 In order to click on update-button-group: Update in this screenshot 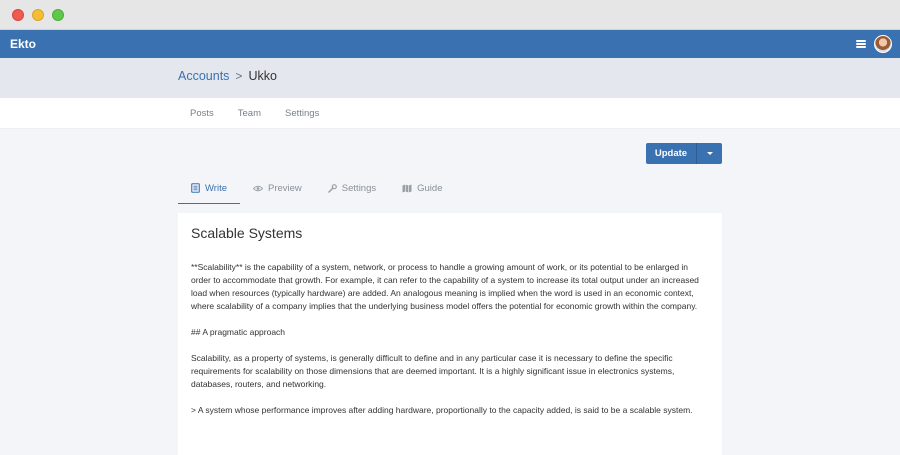, I will do `click(684, 153)`.